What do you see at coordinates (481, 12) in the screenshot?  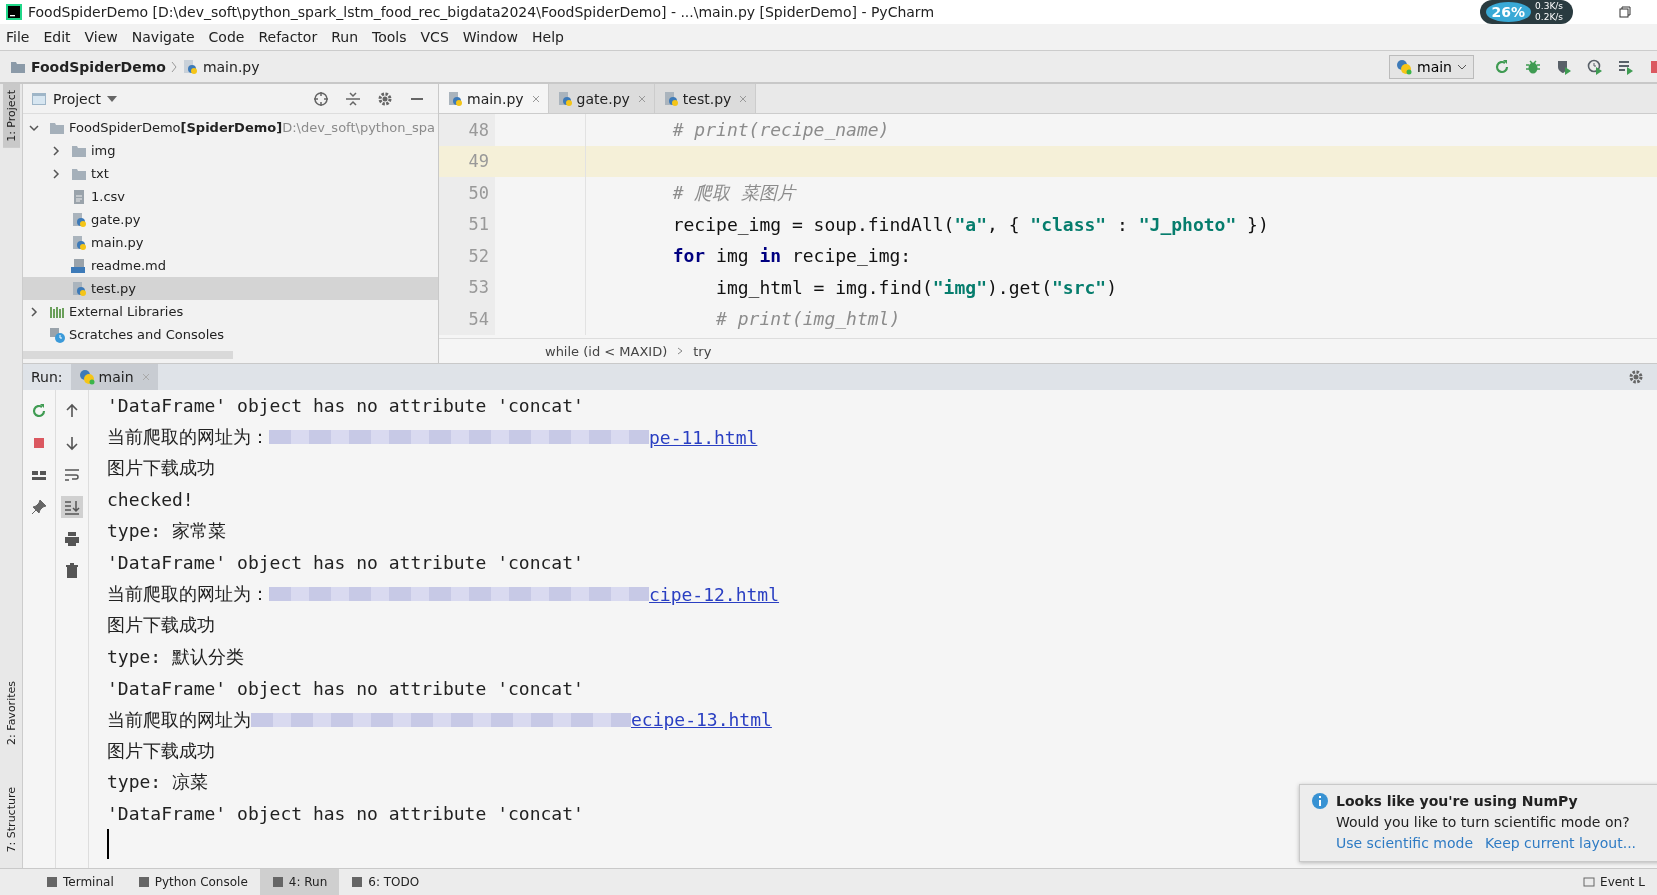 I see `window-title: FoodSpiderDemo [D:\dev_soft\python_spark_lstm_food_rec_bigdata2024\FoodSpiderDemo] - ...\main.py [SpiderDemo] - PyCharm` at bounding box center [481, 12].